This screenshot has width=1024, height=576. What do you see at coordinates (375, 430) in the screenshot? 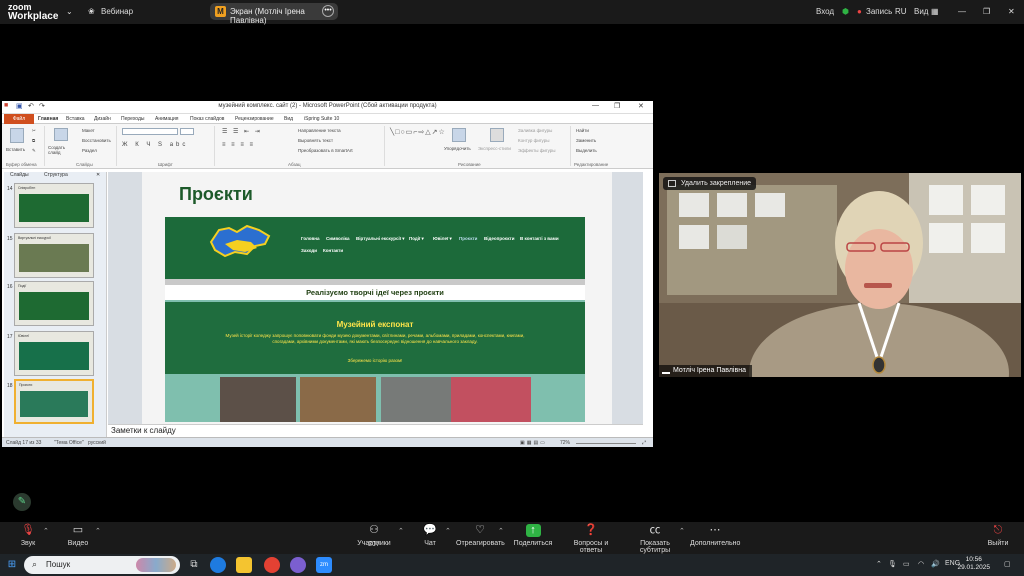
I see `slide-notes-field: Заметки к слайду` at bounding box center [375, 430].